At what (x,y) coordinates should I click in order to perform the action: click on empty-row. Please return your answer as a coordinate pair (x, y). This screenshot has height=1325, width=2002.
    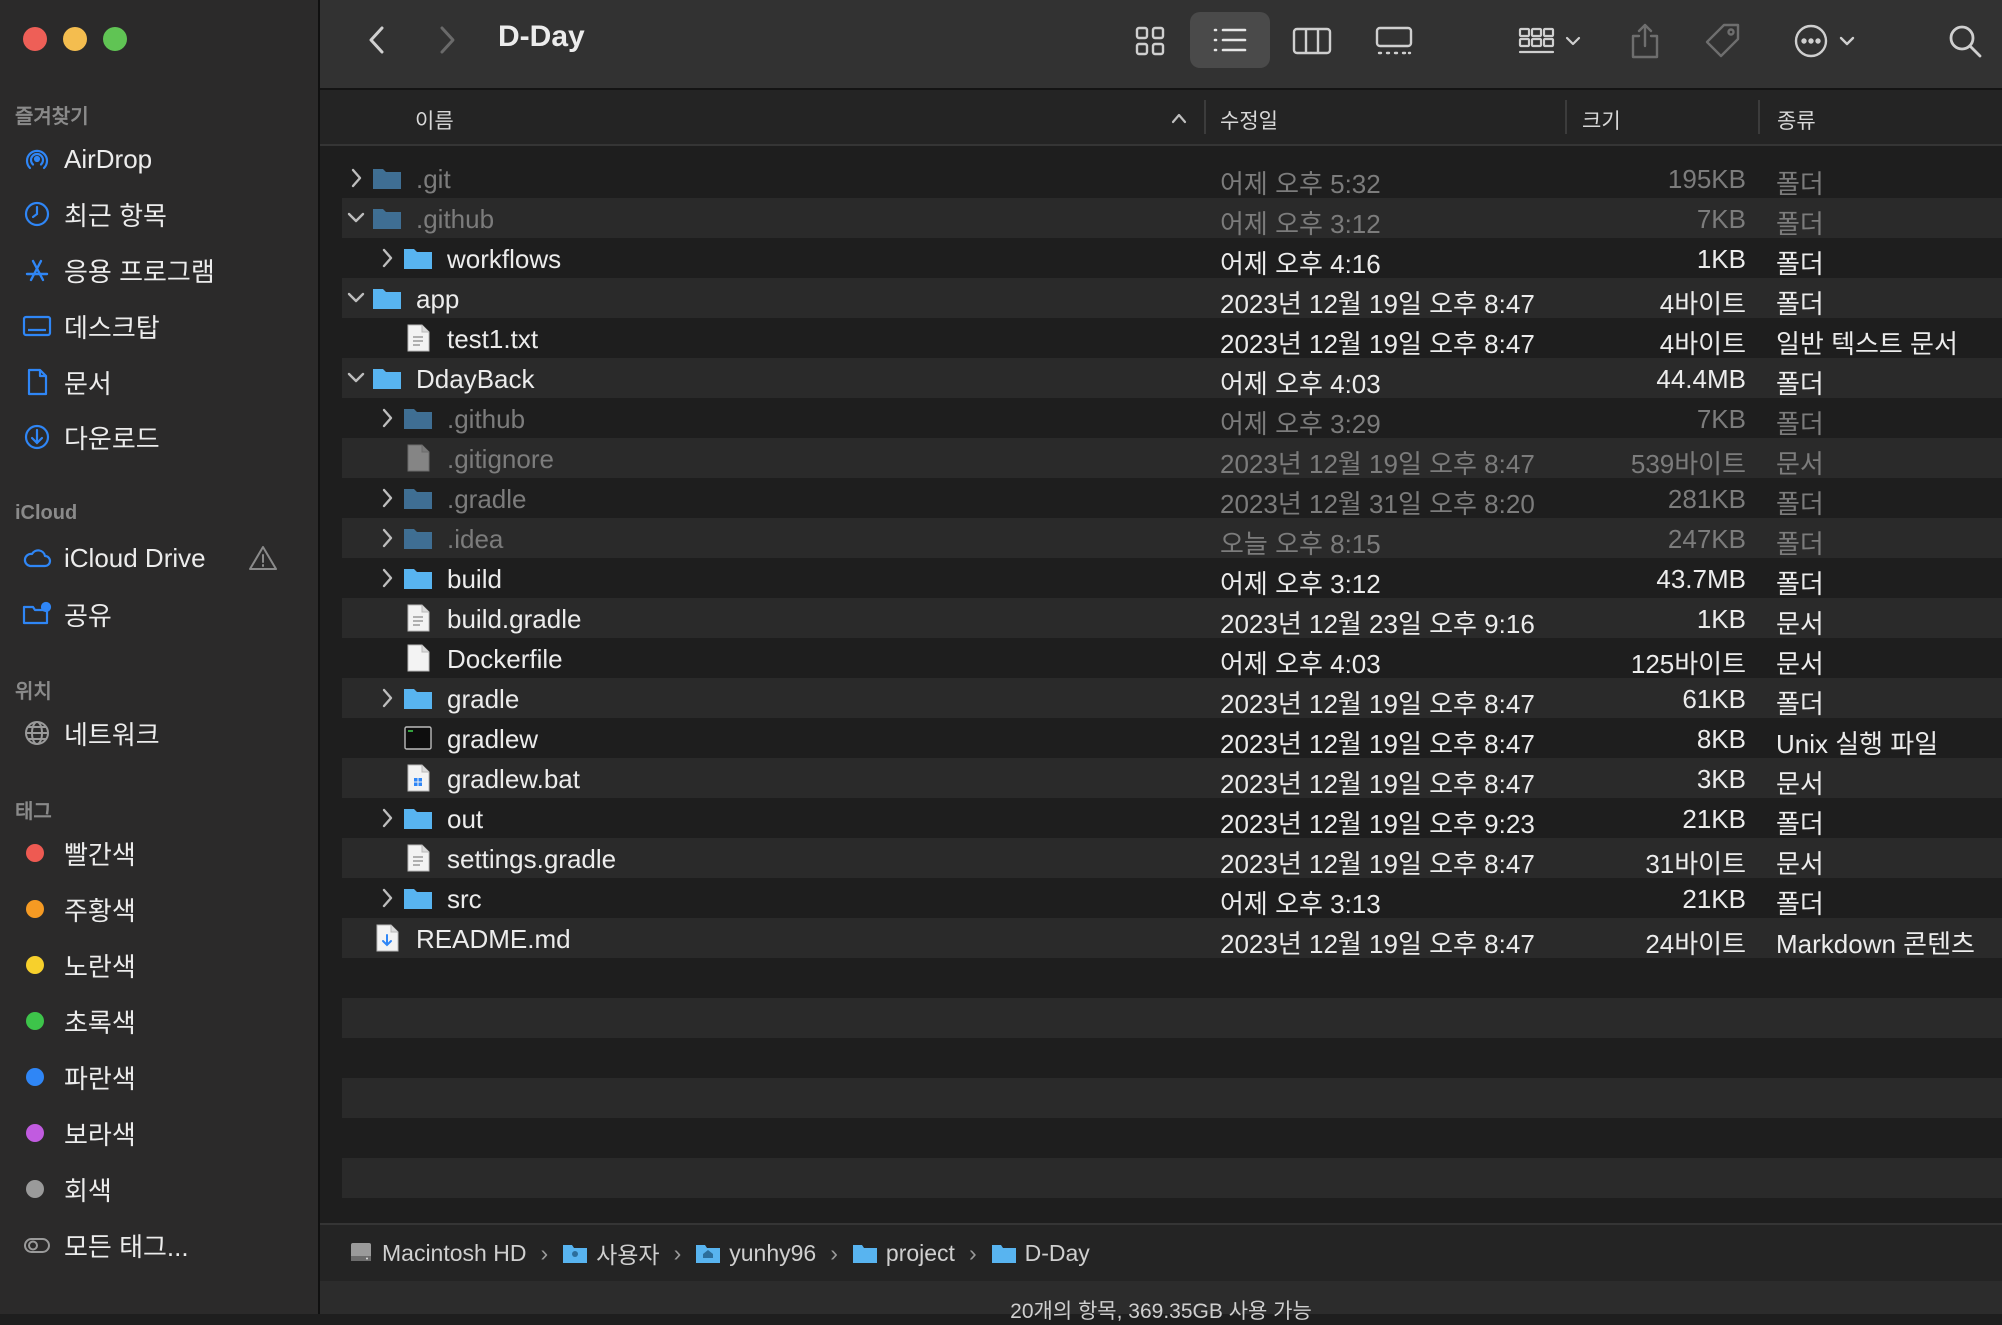
    Looking at the image, I should click on (1172, 978).